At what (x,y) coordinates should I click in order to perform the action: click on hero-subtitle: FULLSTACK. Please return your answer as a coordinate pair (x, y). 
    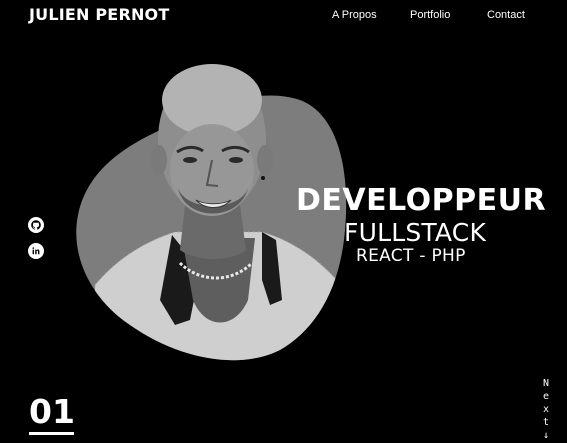
    Looking at the image, I should click on (415, 232).